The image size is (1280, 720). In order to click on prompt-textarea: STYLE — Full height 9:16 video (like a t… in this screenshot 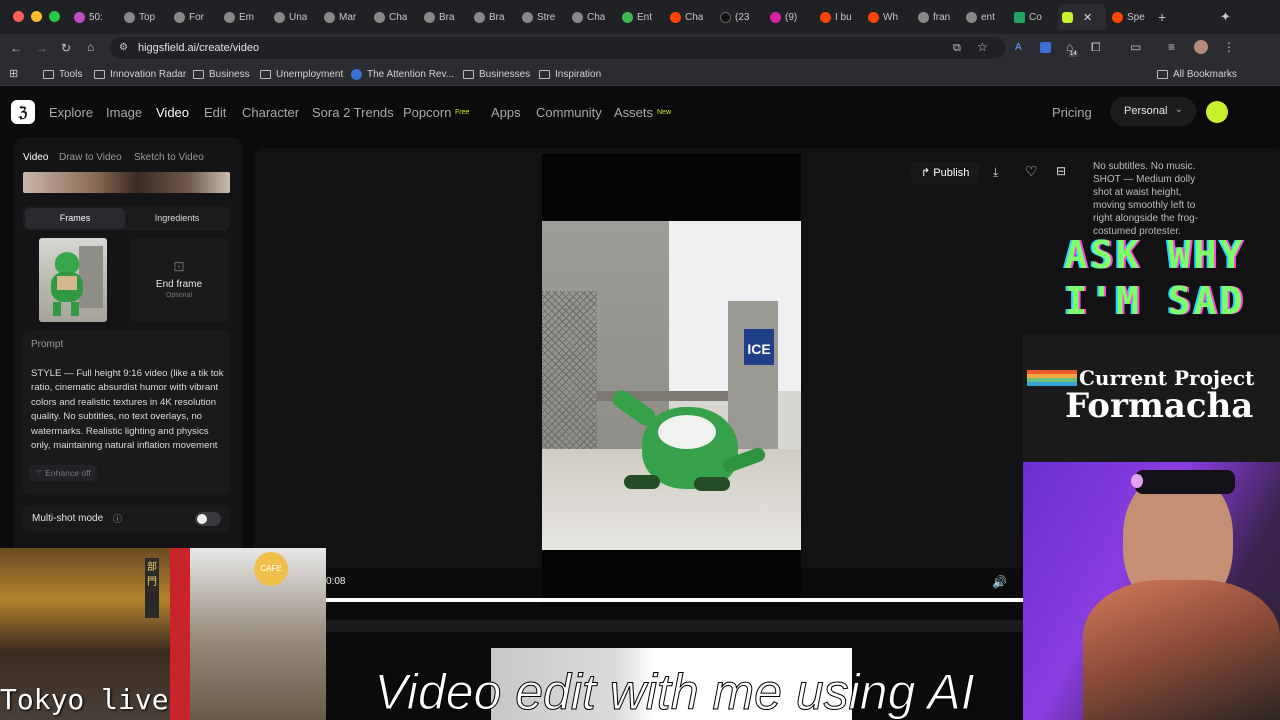, I will do `click(128, 411)`.